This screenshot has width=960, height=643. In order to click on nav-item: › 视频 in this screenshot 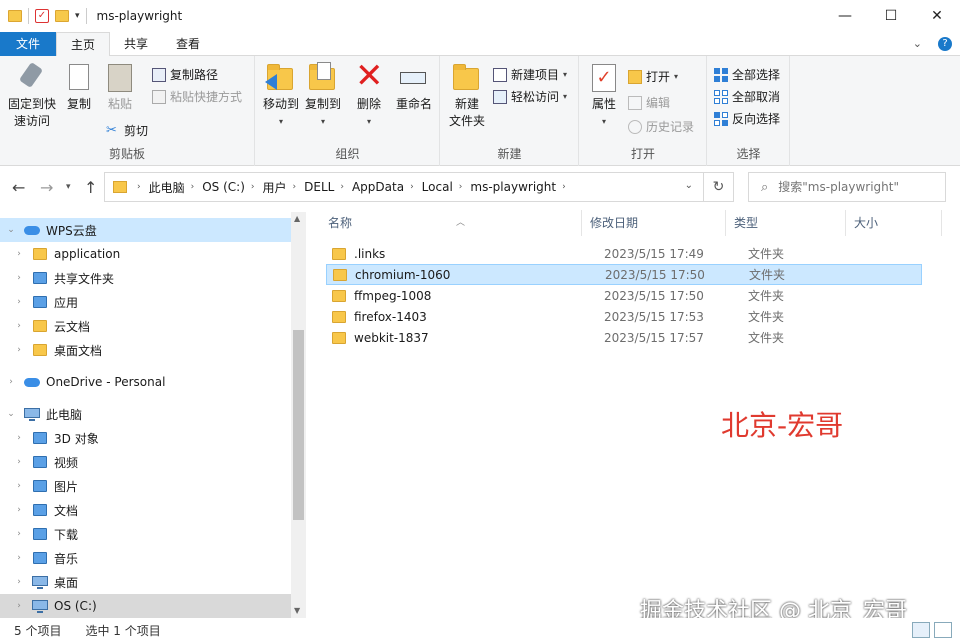, I will do `click(145, 462)`.